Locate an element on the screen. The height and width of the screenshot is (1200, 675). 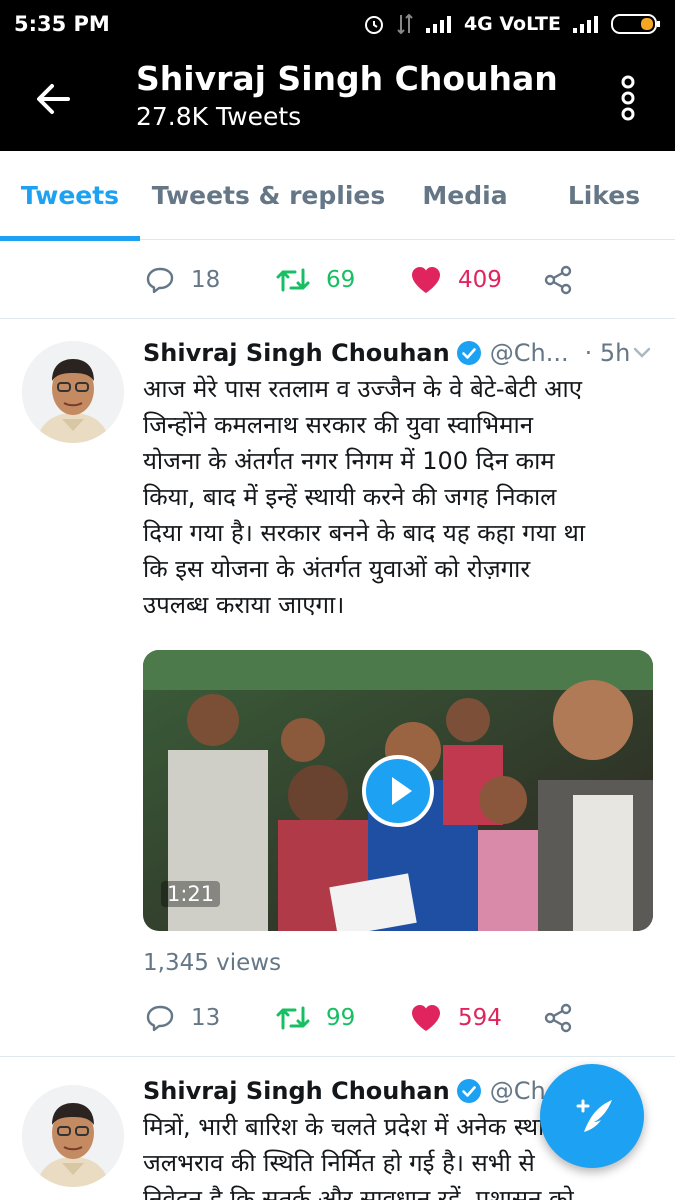
battery-icon is located at coordinates (635, 24).